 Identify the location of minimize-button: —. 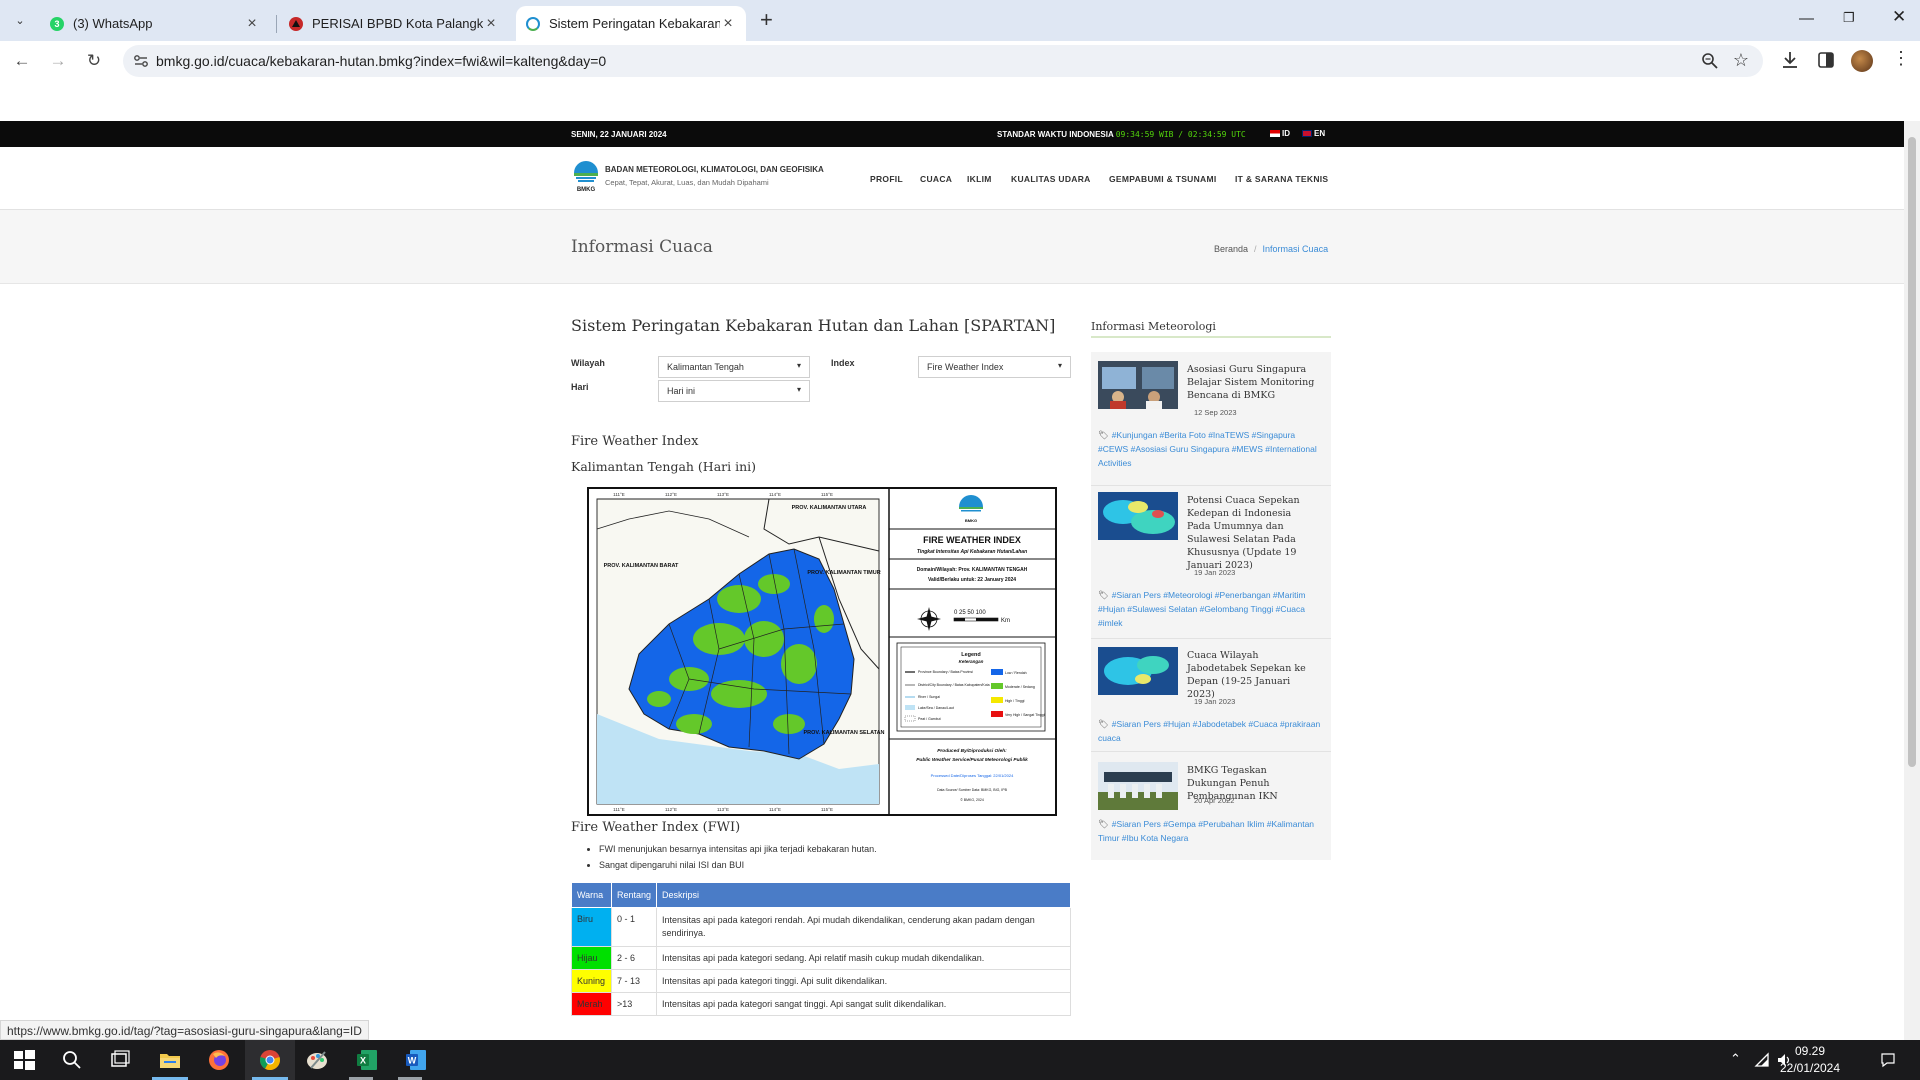
(1806, 18).